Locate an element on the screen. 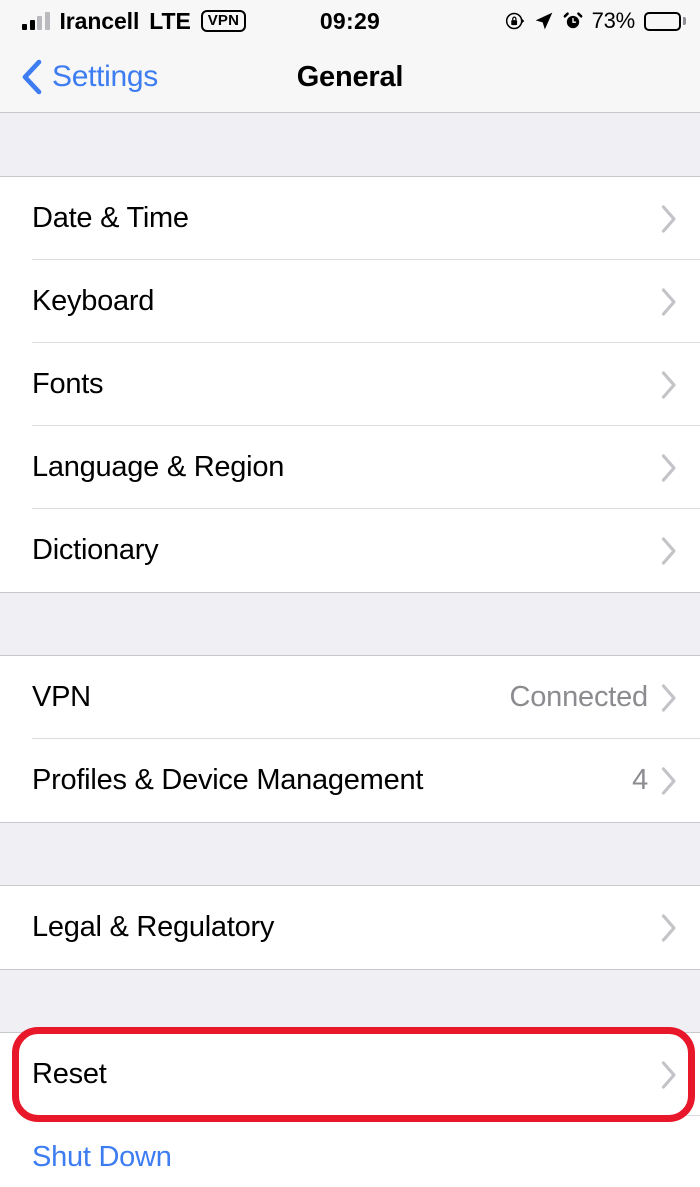  group-legal: Legal & Regulatory is located at coordinates (350, 927).